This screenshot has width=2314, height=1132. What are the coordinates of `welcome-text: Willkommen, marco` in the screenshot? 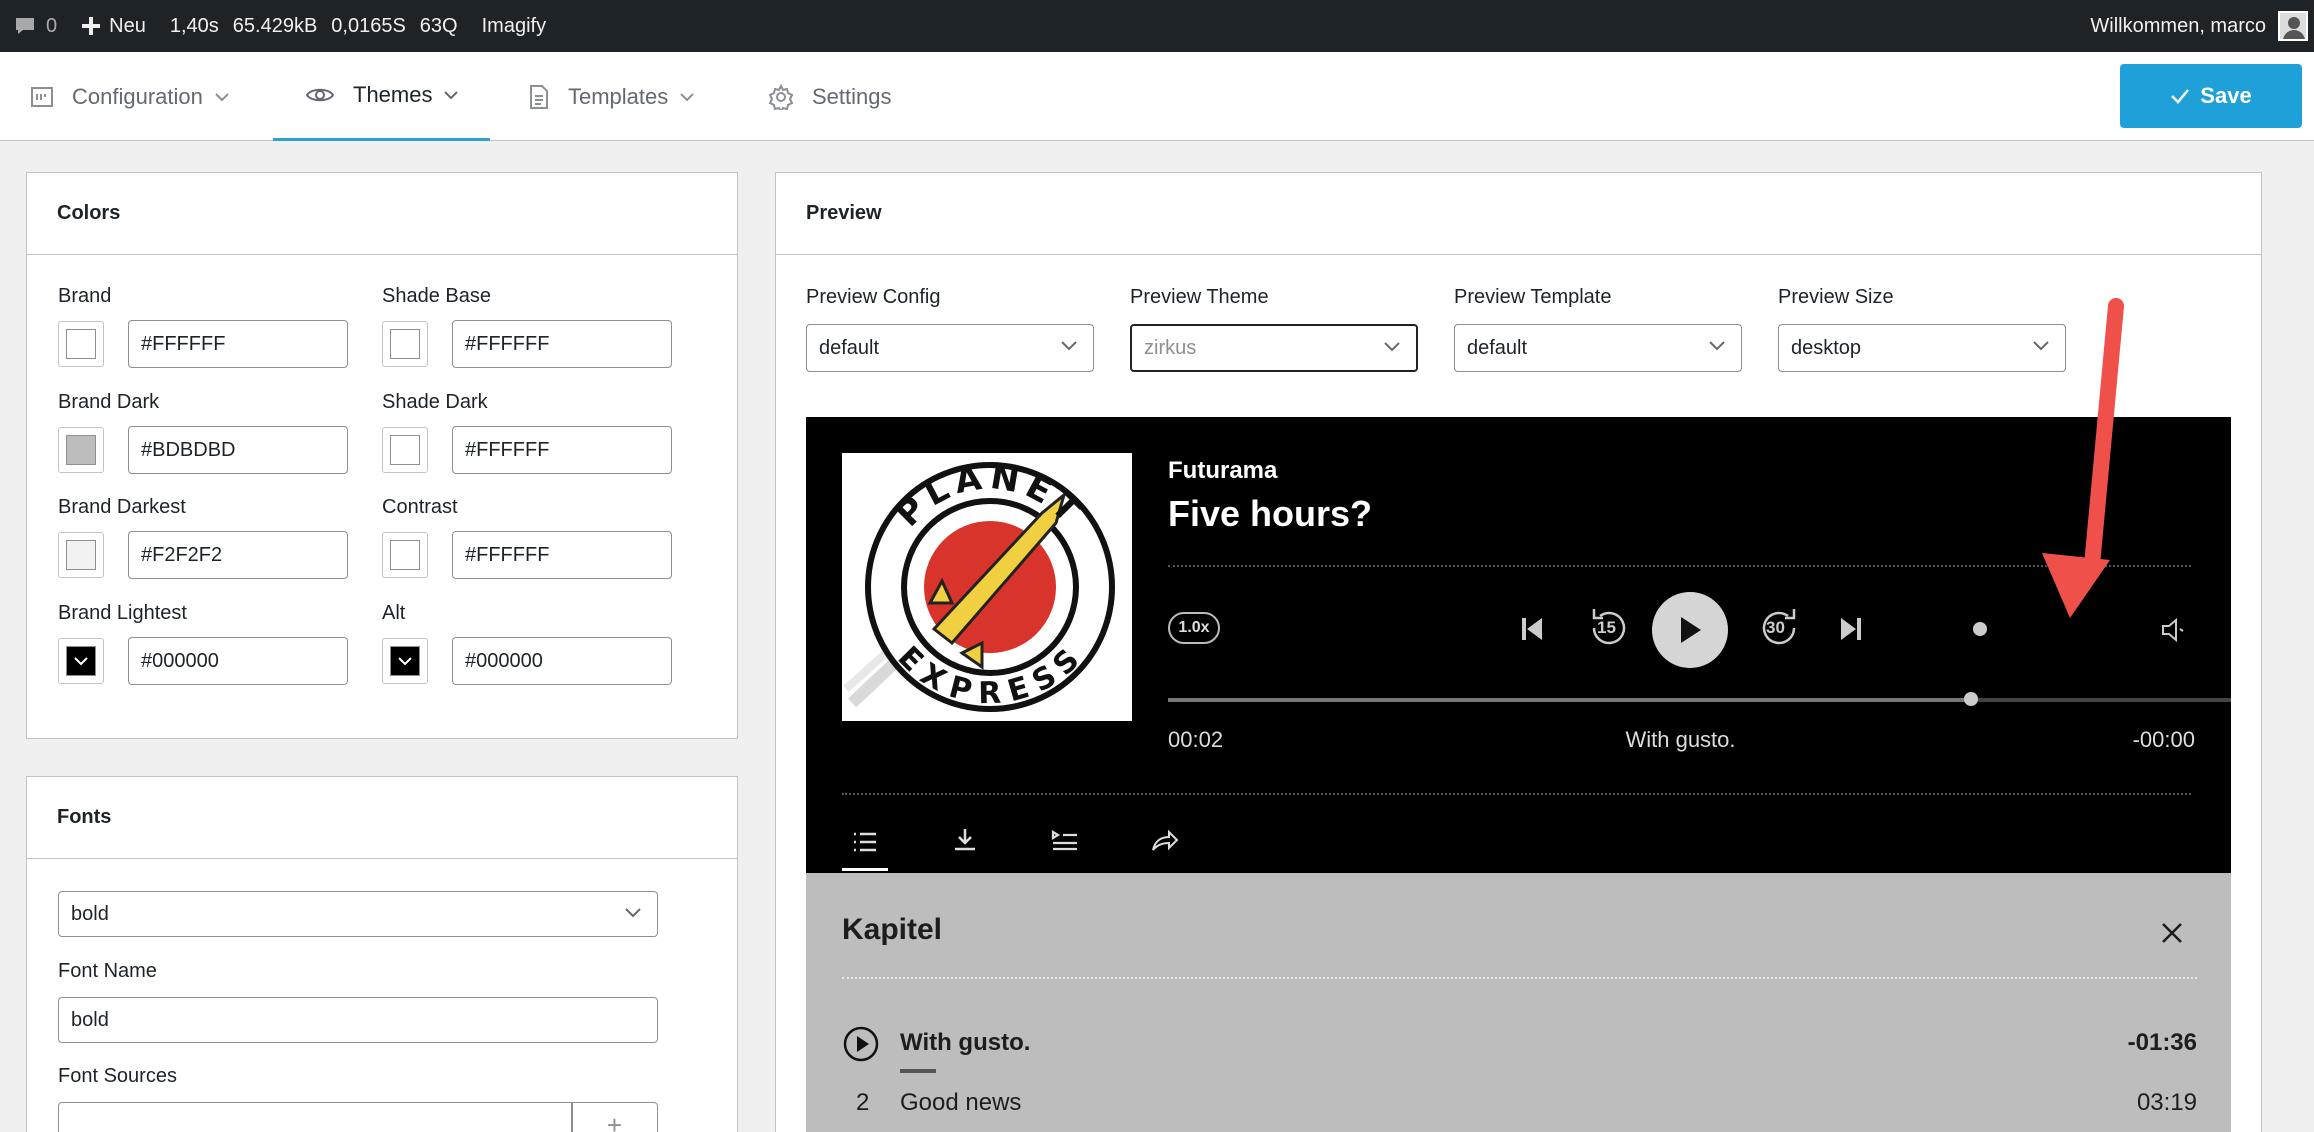 It's located at (2178, 25).